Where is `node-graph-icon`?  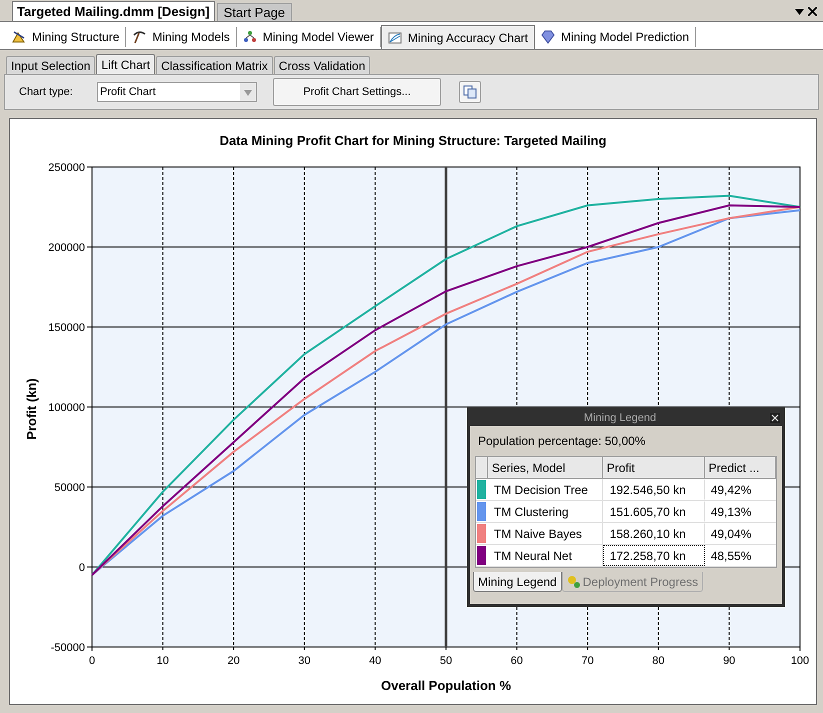
node-graph-icon is located at coordinates (249, 37).